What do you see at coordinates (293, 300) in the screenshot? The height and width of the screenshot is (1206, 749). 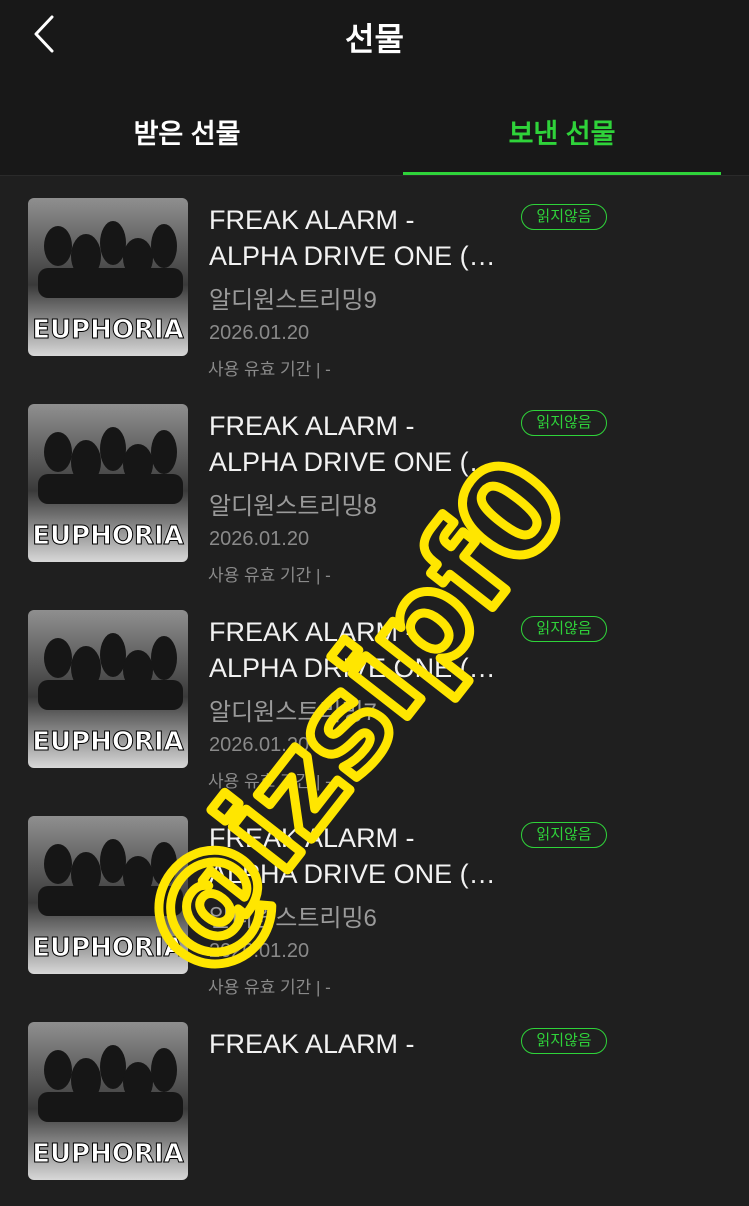 I see `gift-recipient: 알디원스트리밍9` at bounding box center [293, 300].